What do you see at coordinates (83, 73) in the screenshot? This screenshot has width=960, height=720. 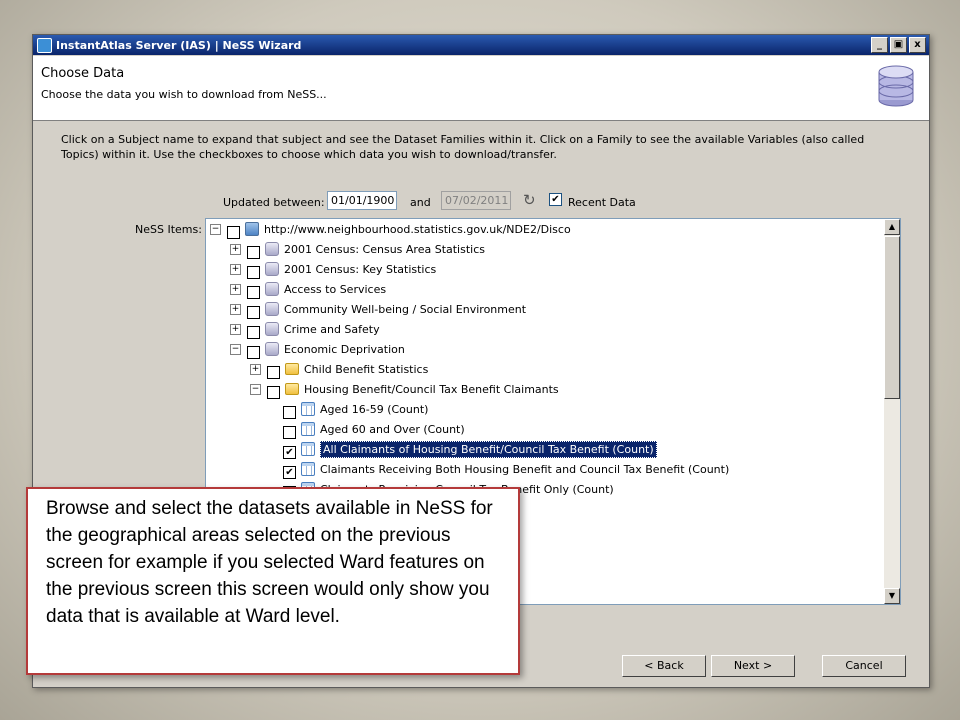 I see `page-title: Choose Data` at bounding box center [83, 73].